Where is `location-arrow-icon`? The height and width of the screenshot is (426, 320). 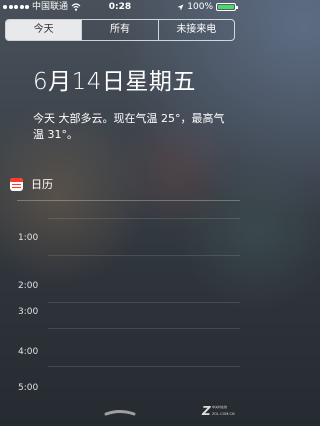
location-arrow-icon is located at coordinates (180, 7).